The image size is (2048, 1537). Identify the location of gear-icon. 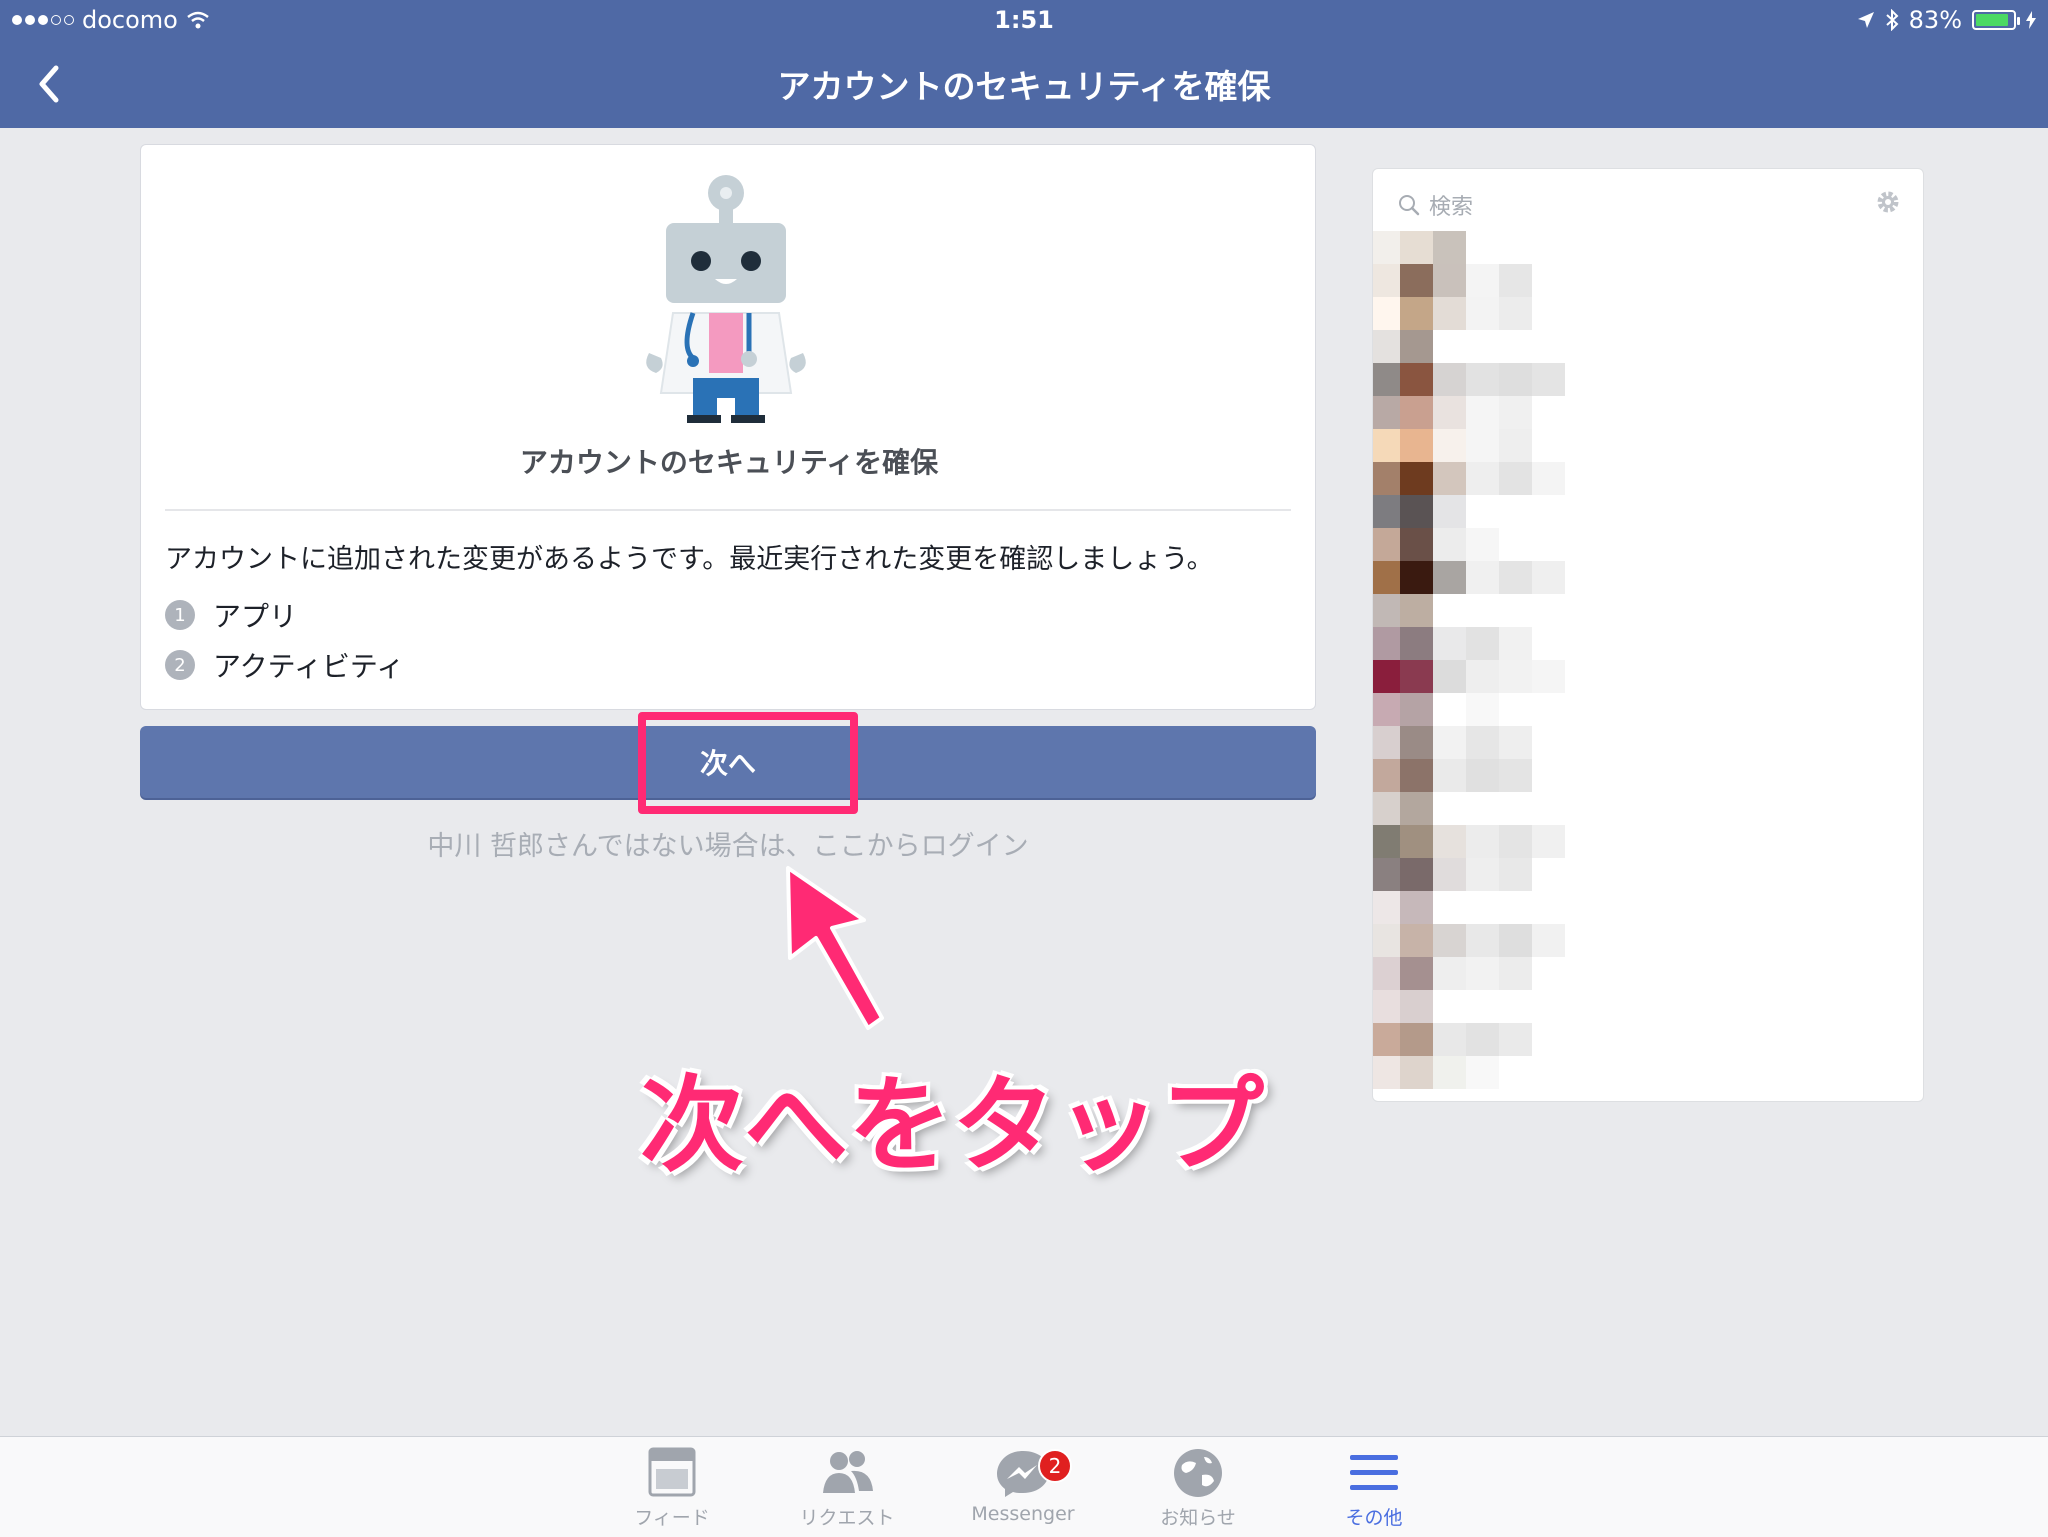
(1888, 202).